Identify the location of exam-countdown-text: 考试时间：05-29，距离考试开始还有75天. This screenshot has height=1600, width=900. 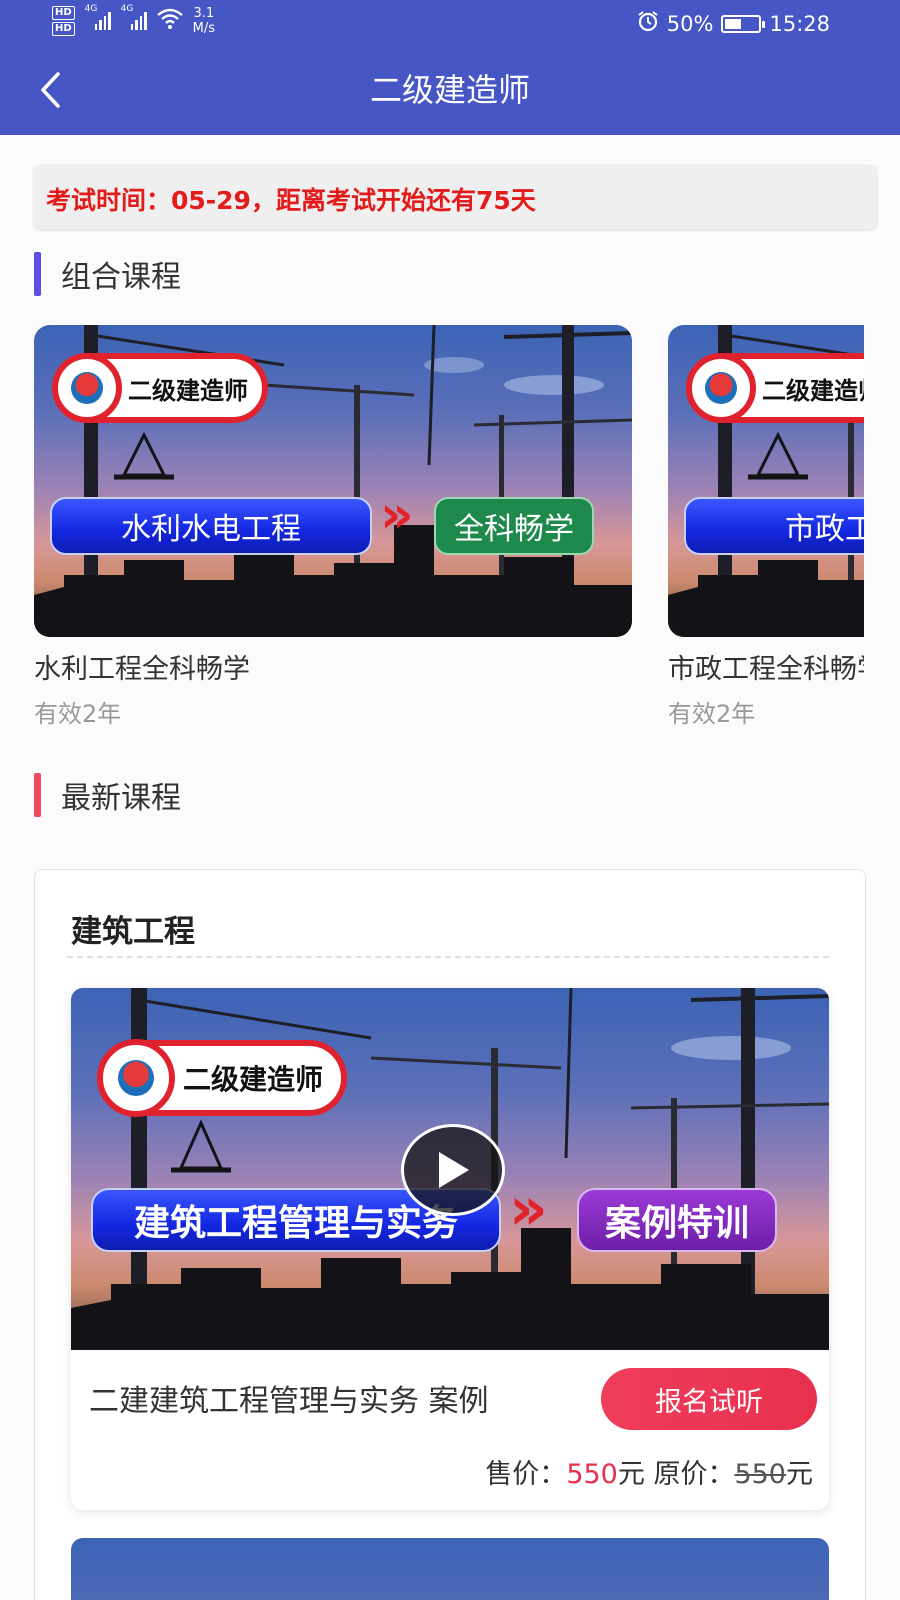
(291, 200).